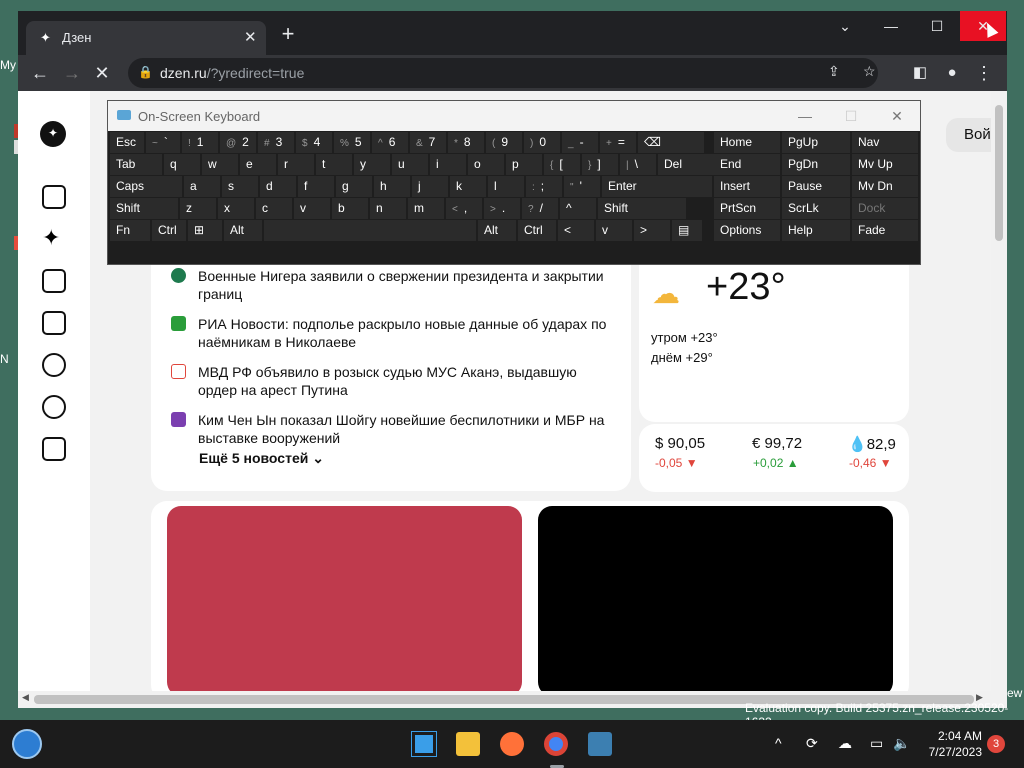 This screenshot has width=1024, height=768. I want to click on osk-key: Insert, so click(747, 186).